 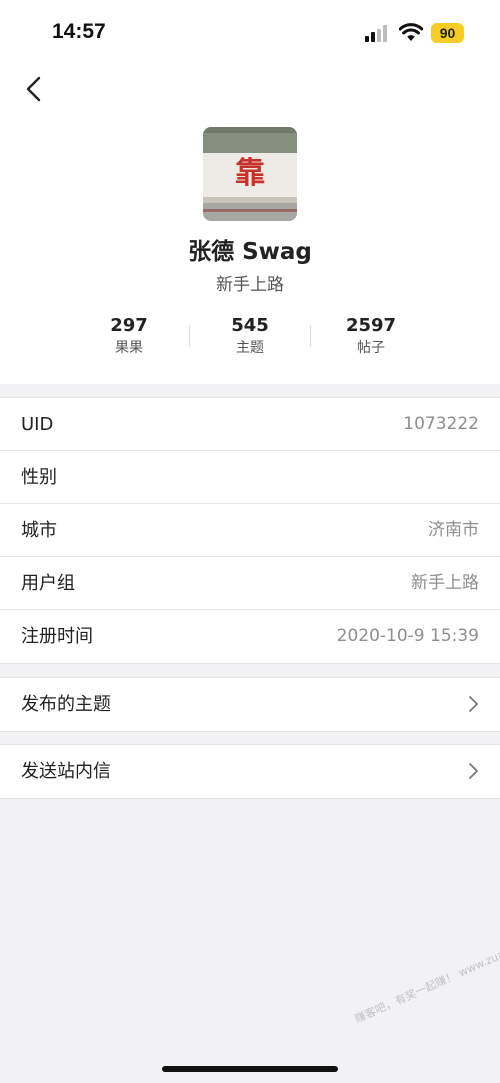 What do you see at coordinates (447, 33) in the screenshot?
I see `battery-icon: 90` at bounding box center [447, 33].